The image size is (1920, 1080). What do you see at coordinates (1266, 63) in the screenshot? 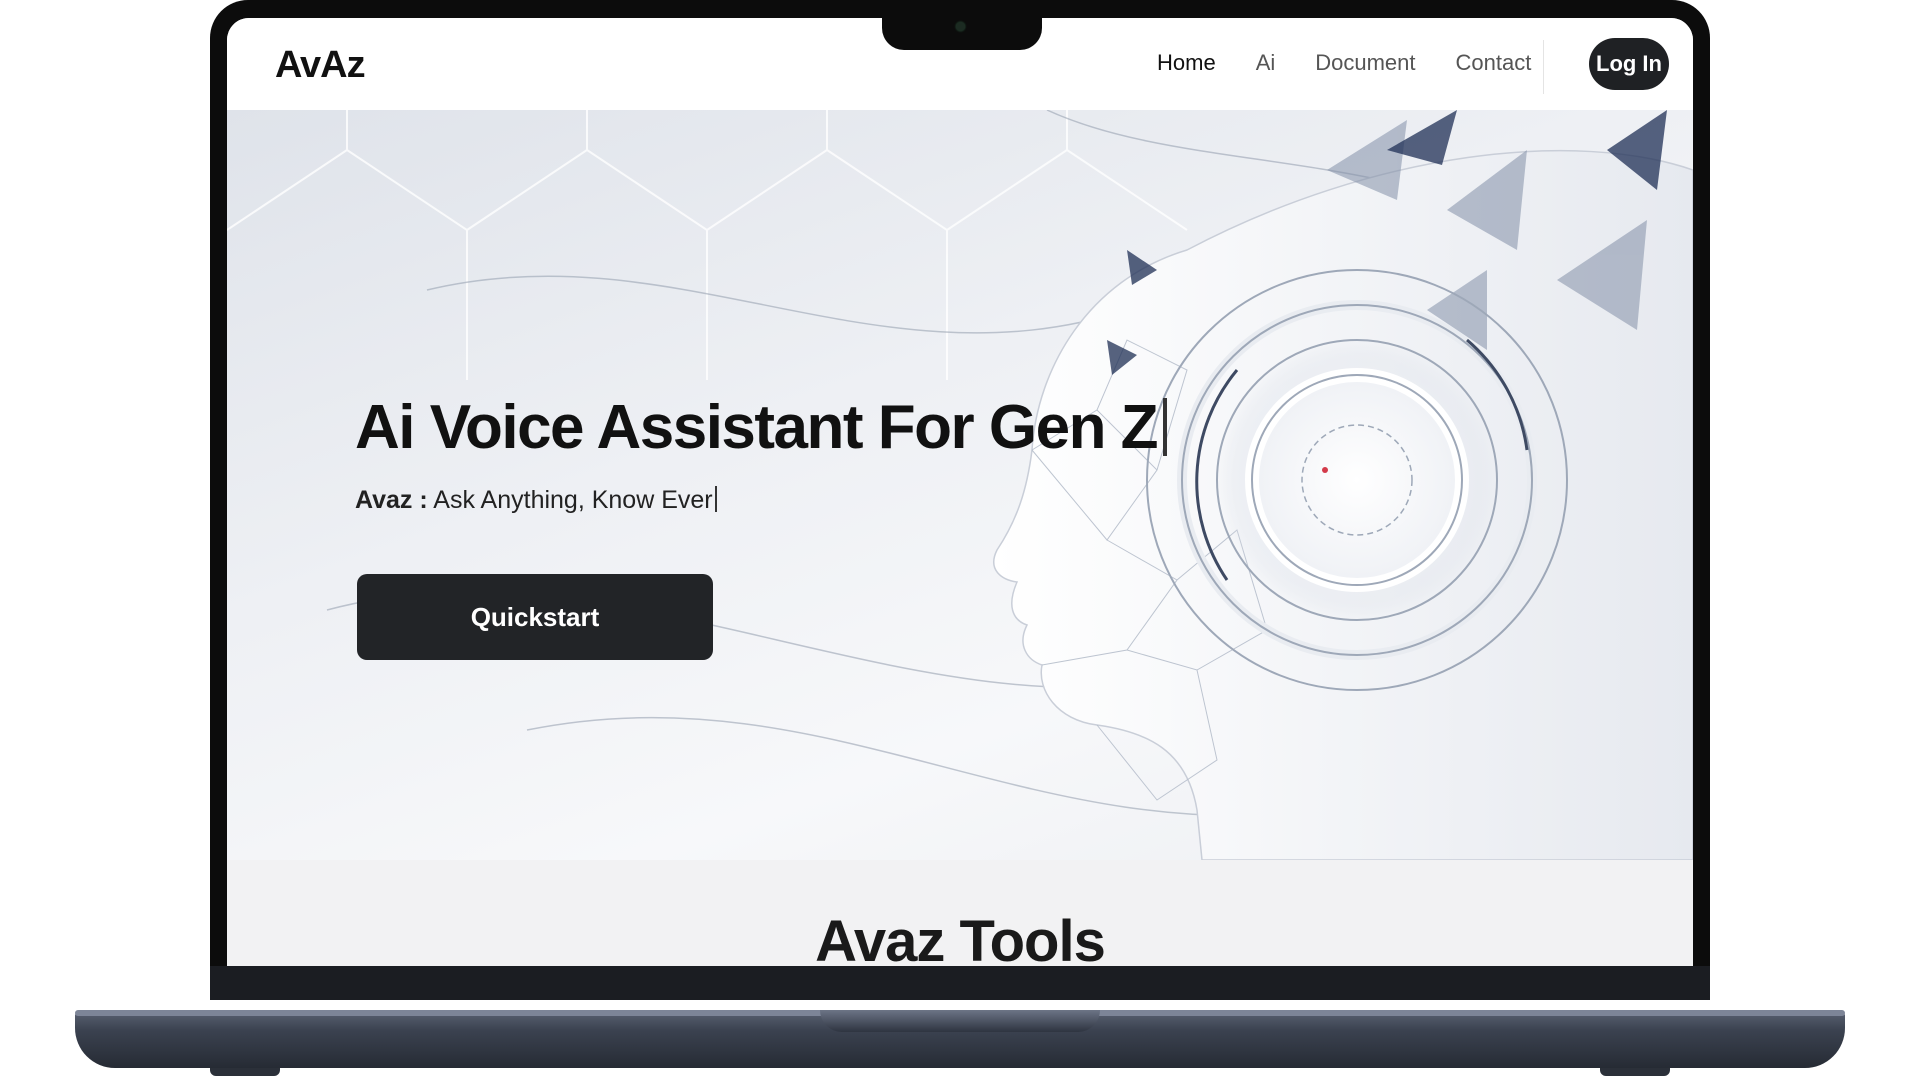
I see `nav-link-ai: Ai` at bounding box center [1266, 63].